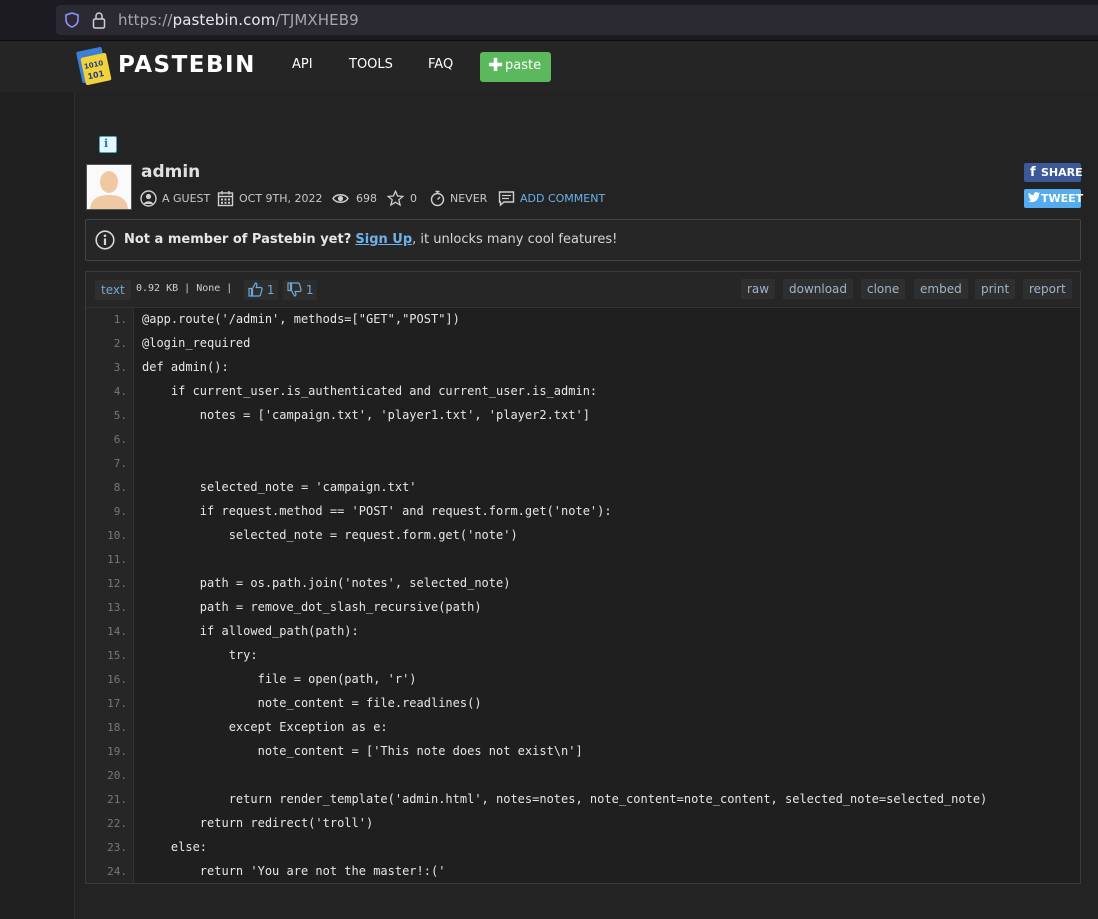 This screenshot has height=919, width=1098. Describe the element at coordinates (120, 487) in the screenshot. I see `line-number: 8.` at that location.